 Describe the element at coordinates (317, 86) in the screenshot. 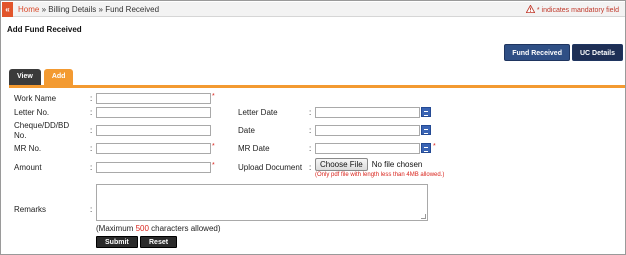

I see `tab-underline` at that location.